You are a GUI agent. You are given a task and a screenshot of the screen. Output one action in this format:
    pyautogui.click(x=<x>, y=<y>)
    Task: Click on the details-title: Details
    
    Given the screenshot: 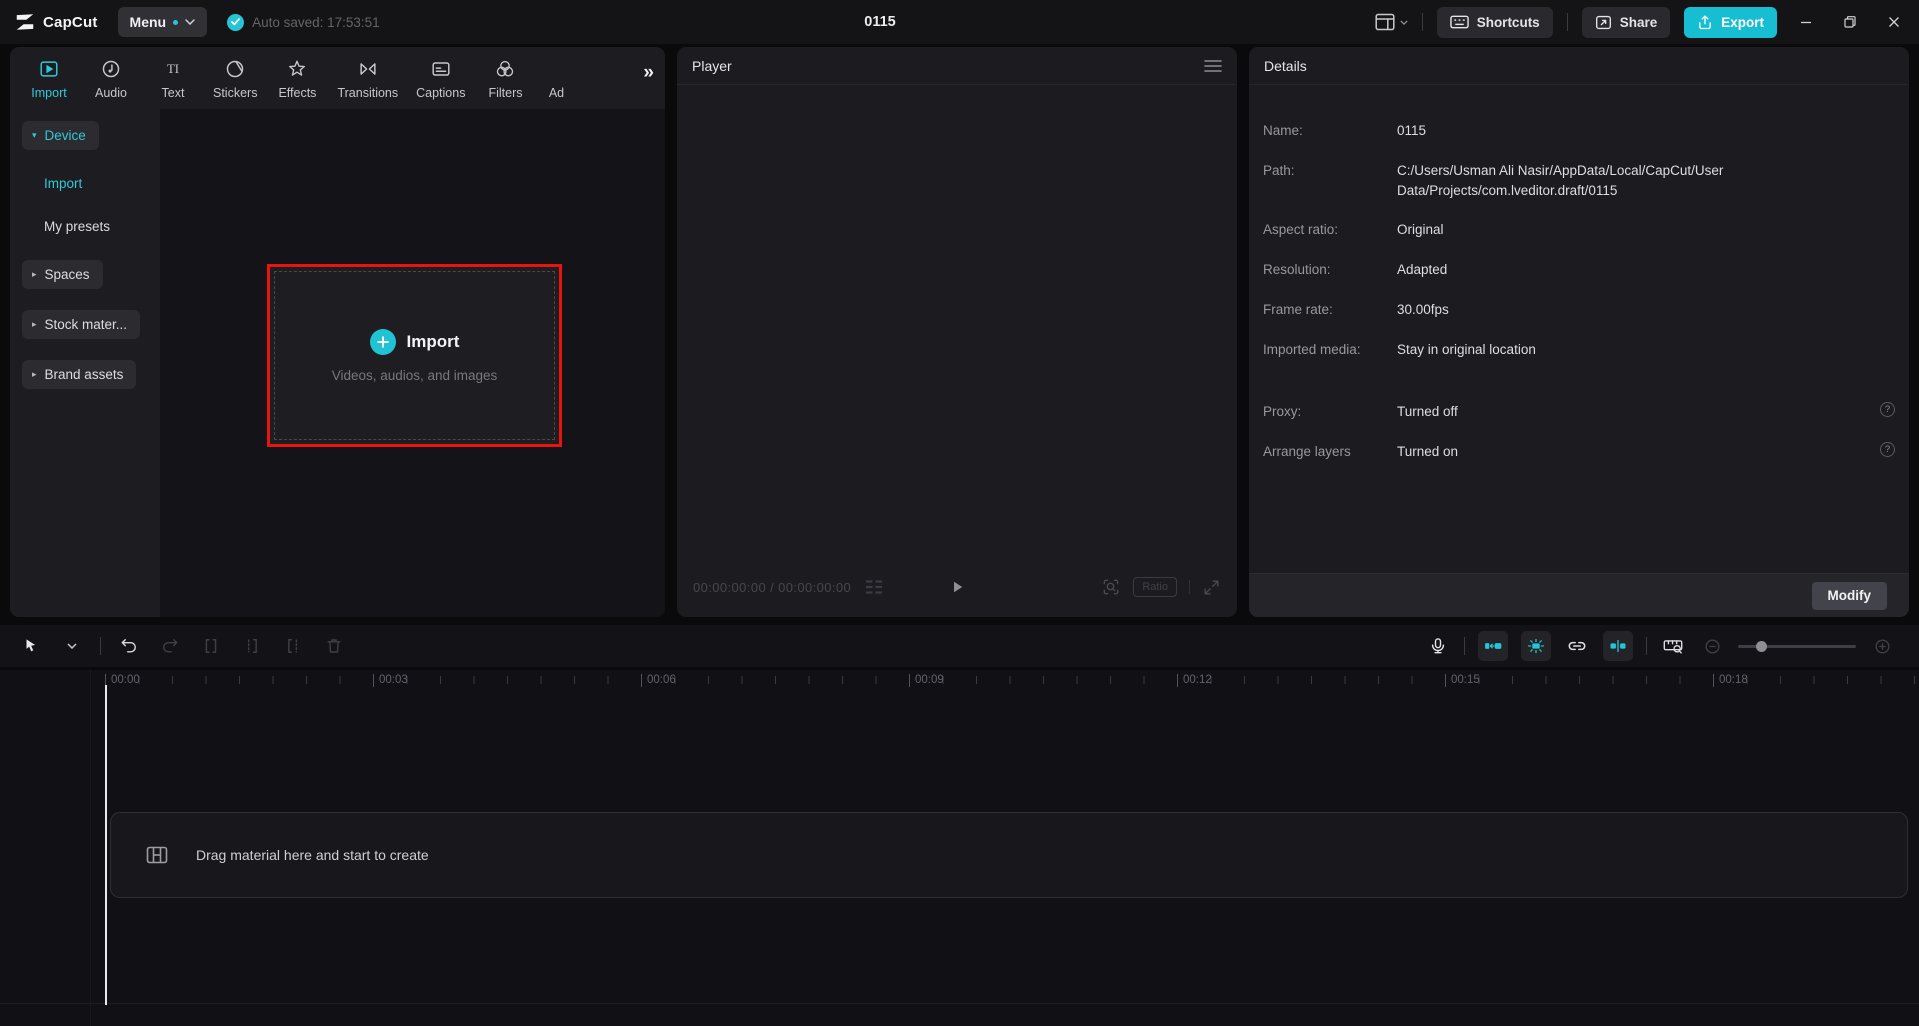 What is the action you would take?
    pyautogui.click(x=1285, y=65)
    